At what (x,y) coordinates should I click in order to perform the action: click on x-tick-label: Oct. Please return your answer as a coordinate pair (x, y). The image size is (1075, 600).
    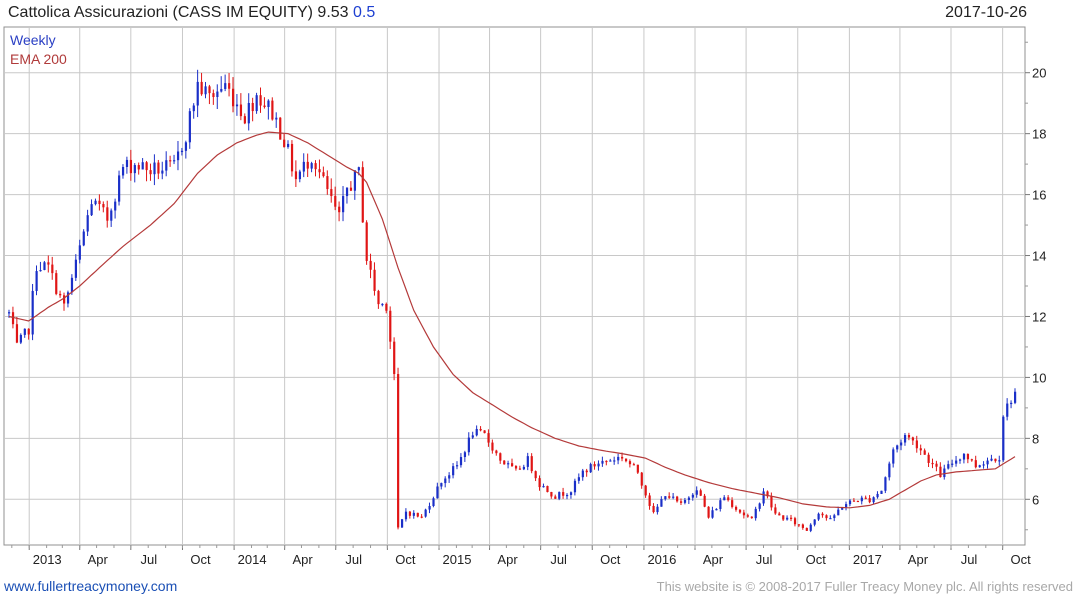
    Looking at the image, I should click on (405, 559).